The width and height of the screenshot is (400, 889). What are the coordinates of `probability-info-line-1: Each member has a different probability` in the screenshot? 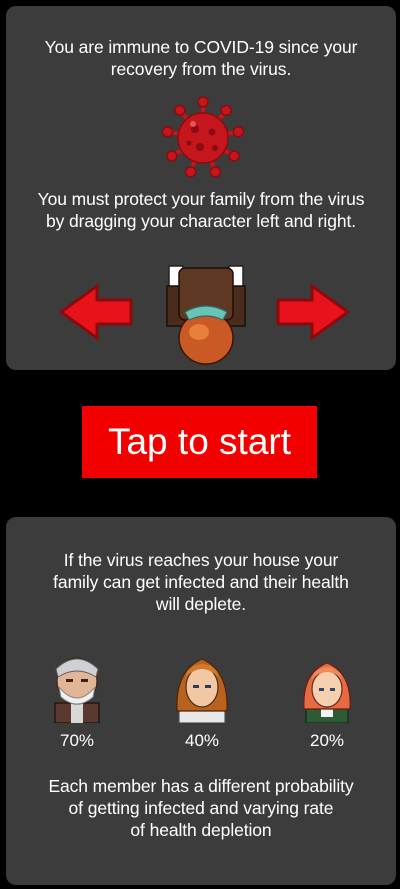 It's located at (201, 786).